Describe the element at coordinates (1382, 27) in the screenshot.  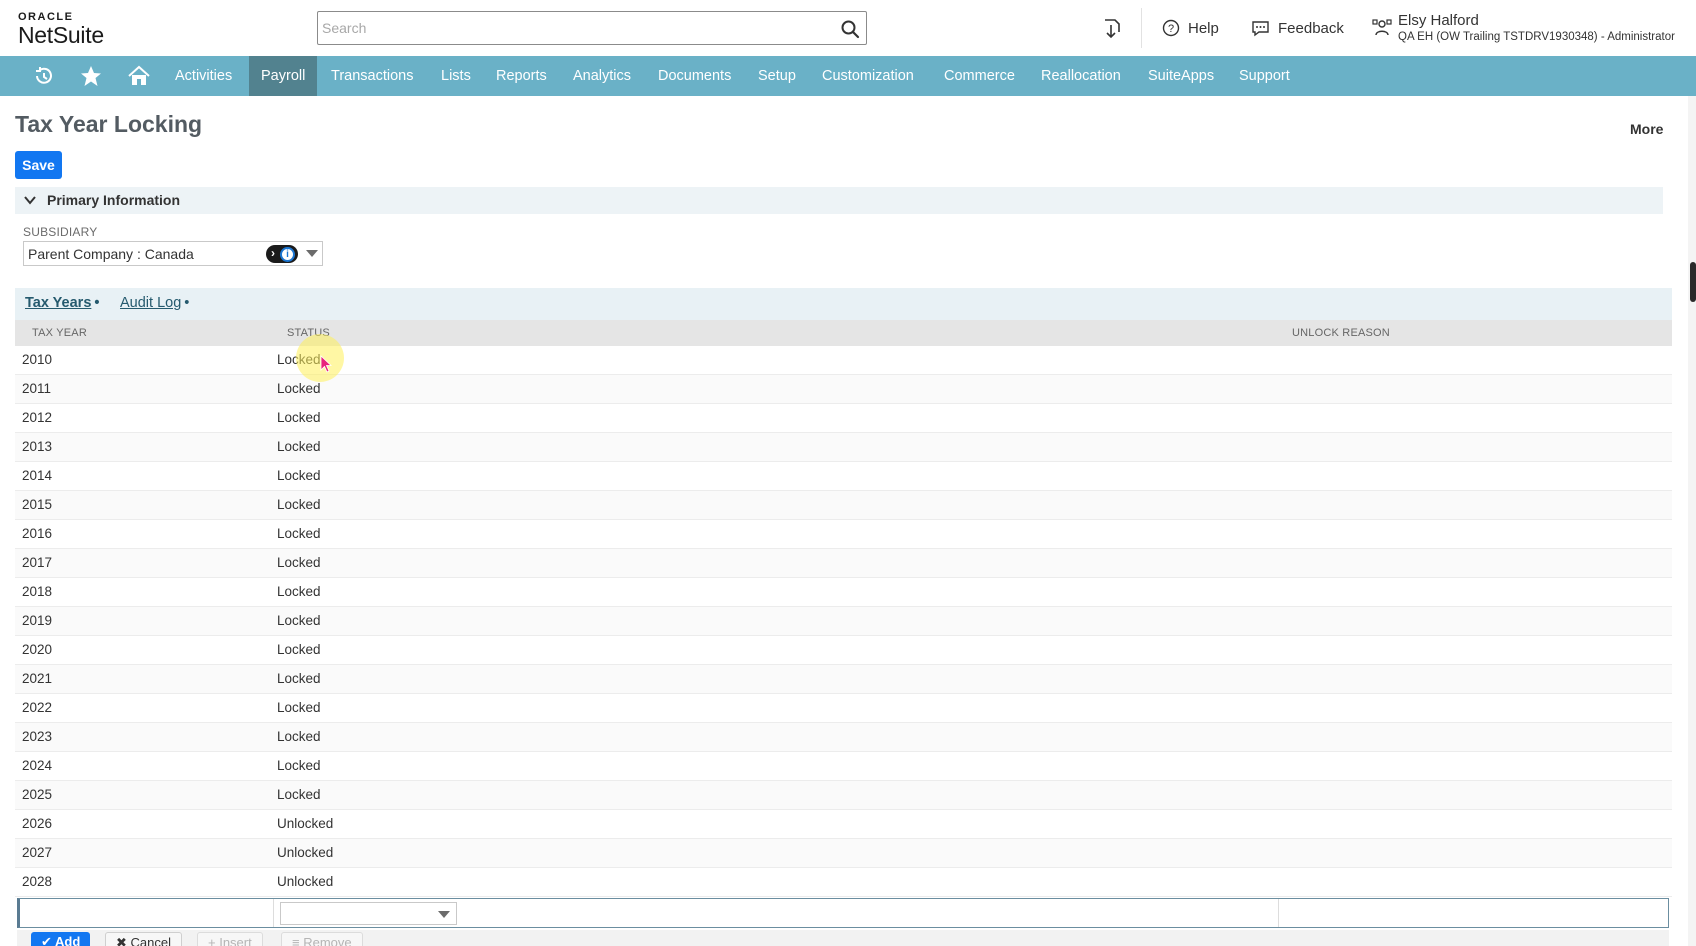
I see `role-switch-icon` at that location.